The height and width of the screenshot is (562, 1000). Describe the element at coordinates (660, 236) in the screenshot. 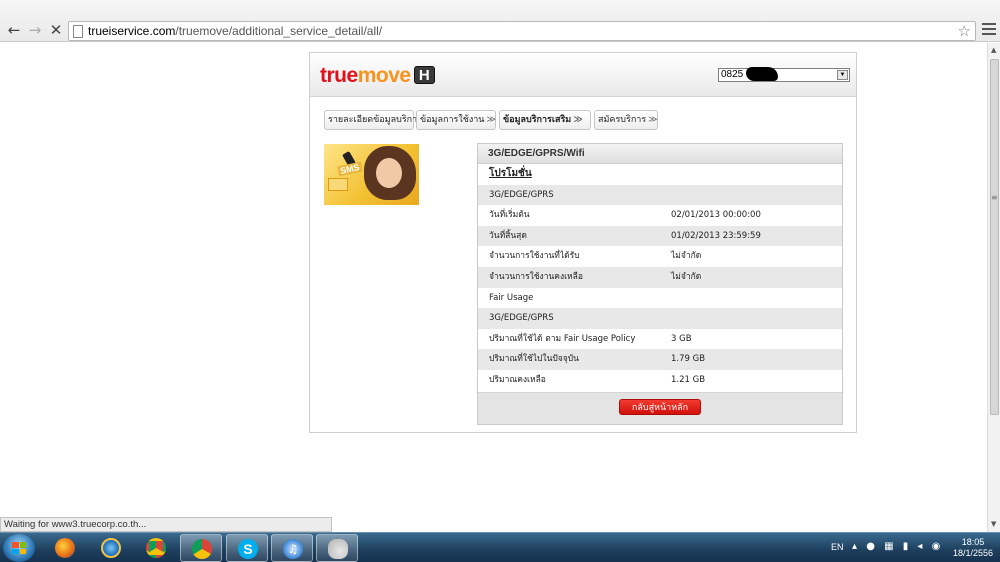

I see `detail-row: วันที่สิ้นสุด 01/02/2013 23:59:59` at that location.